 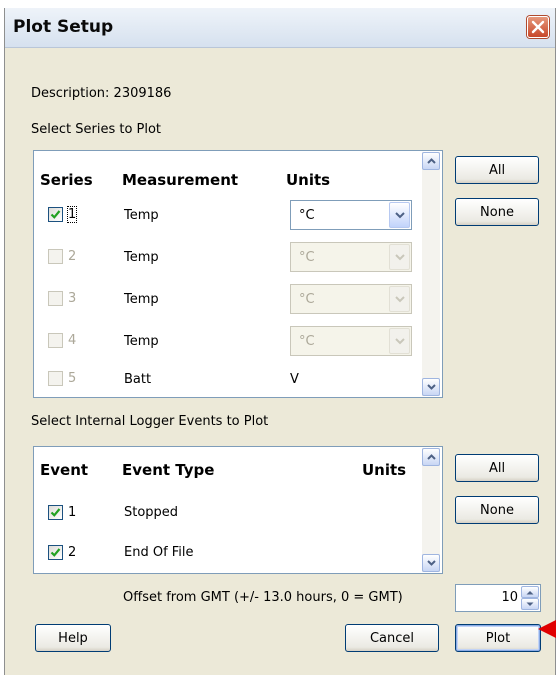 What do you see at coordinates (497, 170) in the screenshot?
I see `series-all-button: All` at bounding box center [497, 170].